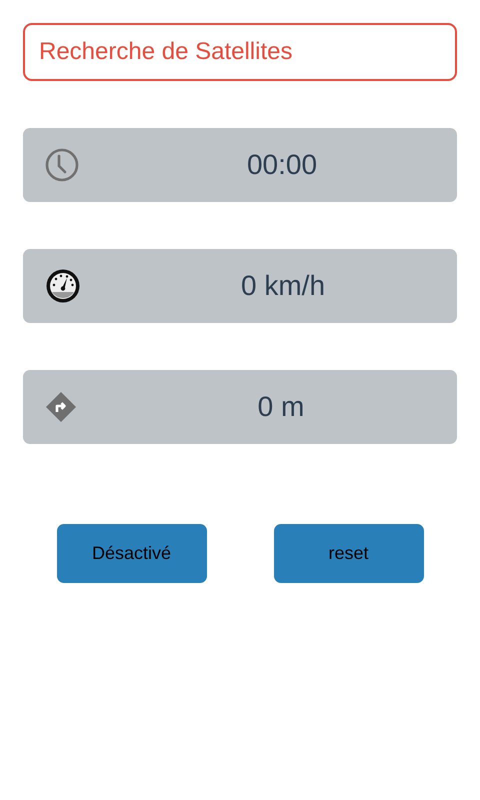  What do you see at coordinates (61, 407) in the screenshot?
I see `turn-right-sign-icon` at bounding box center [61, 407].